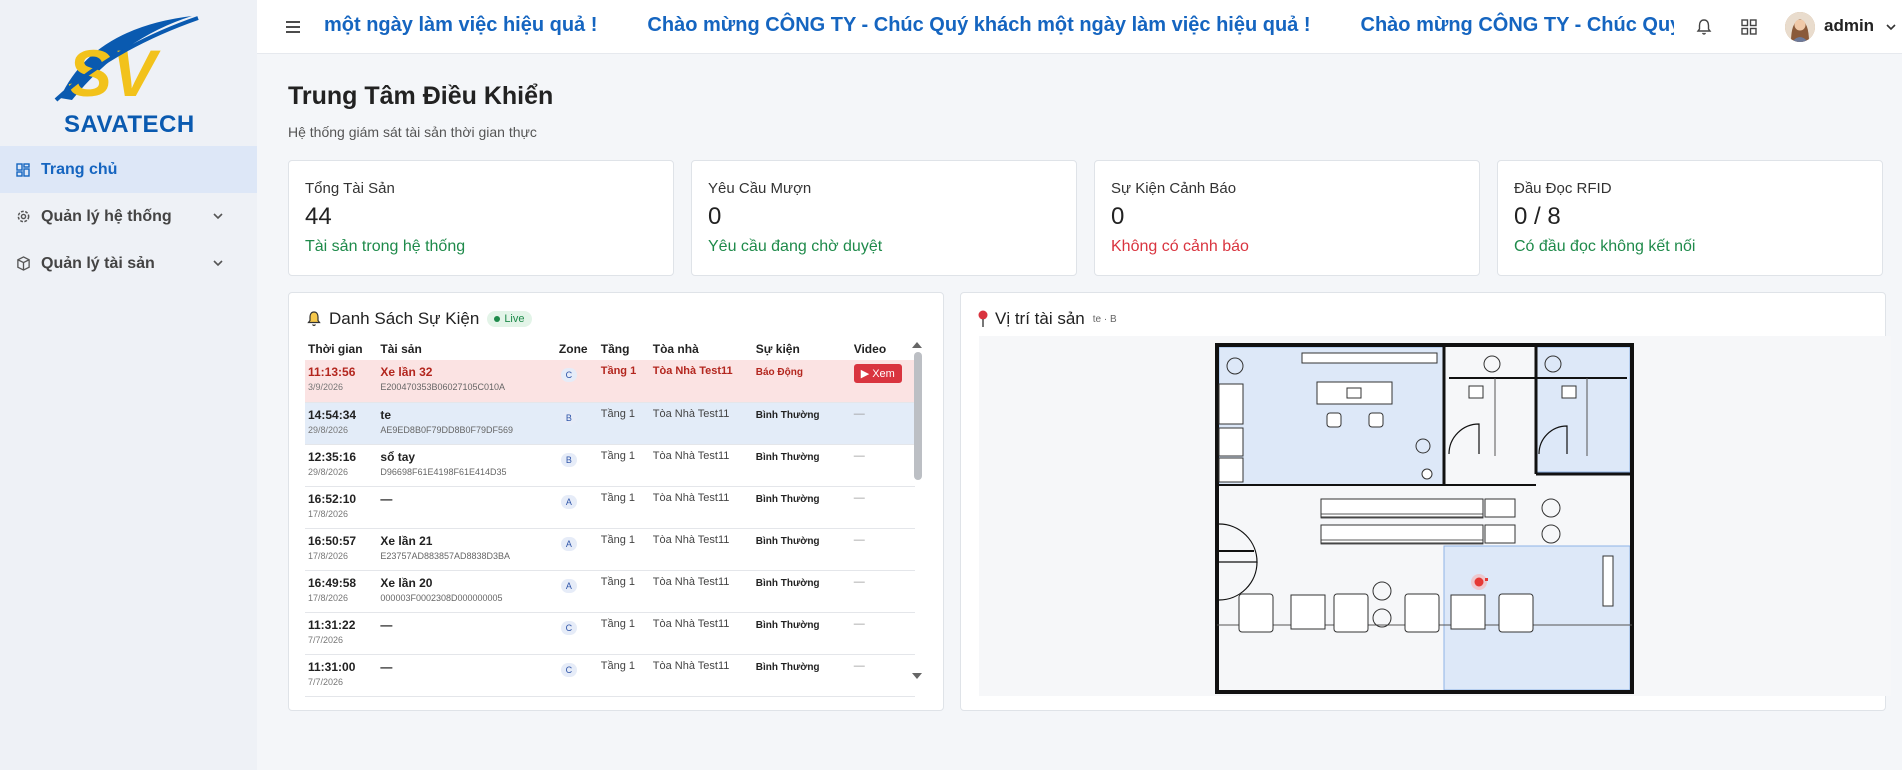 The width and height of the screenshot is (1902, 770). I want to click on event-list-scrollbar, so click(917, 510).